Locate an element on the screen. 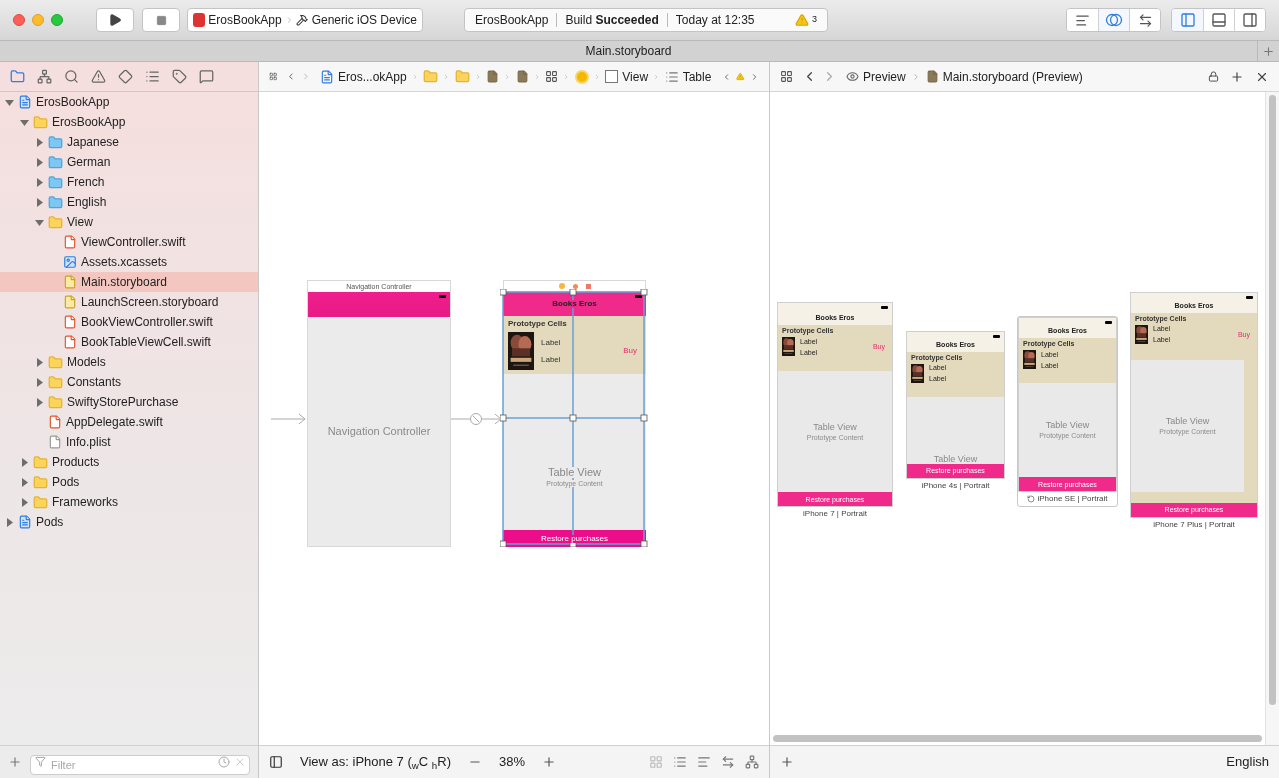 Image resolution: width=1279 pixels, height=778 pixels. segue-arrow is located at coordinates (477, 419).